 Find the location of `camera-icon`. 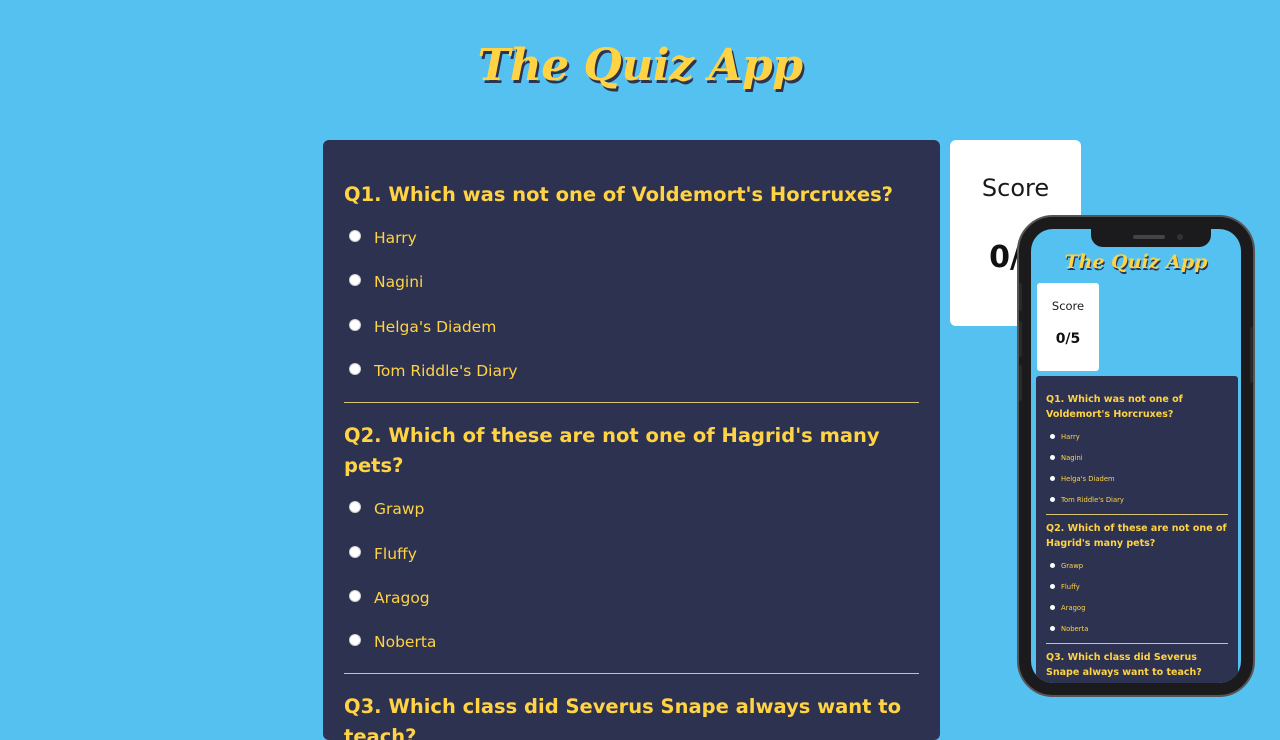

camera-icon is located at coordinates (1180, 237).